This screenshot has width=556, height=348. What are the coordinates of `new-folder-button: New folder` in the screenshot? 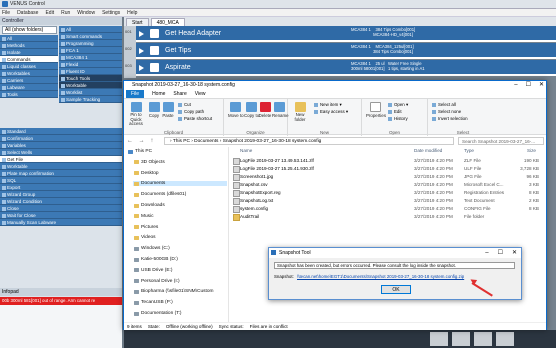 It's located at (300, 112).